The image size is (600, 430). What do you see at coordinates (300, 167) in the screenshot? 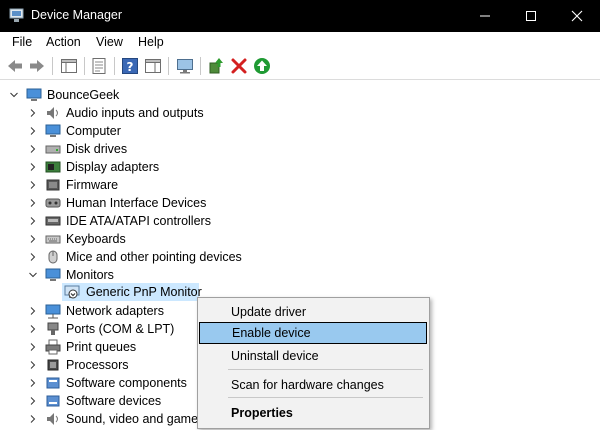
I see `tree-item-display-adapters: Display adapters` at bounding box center [300, 167].